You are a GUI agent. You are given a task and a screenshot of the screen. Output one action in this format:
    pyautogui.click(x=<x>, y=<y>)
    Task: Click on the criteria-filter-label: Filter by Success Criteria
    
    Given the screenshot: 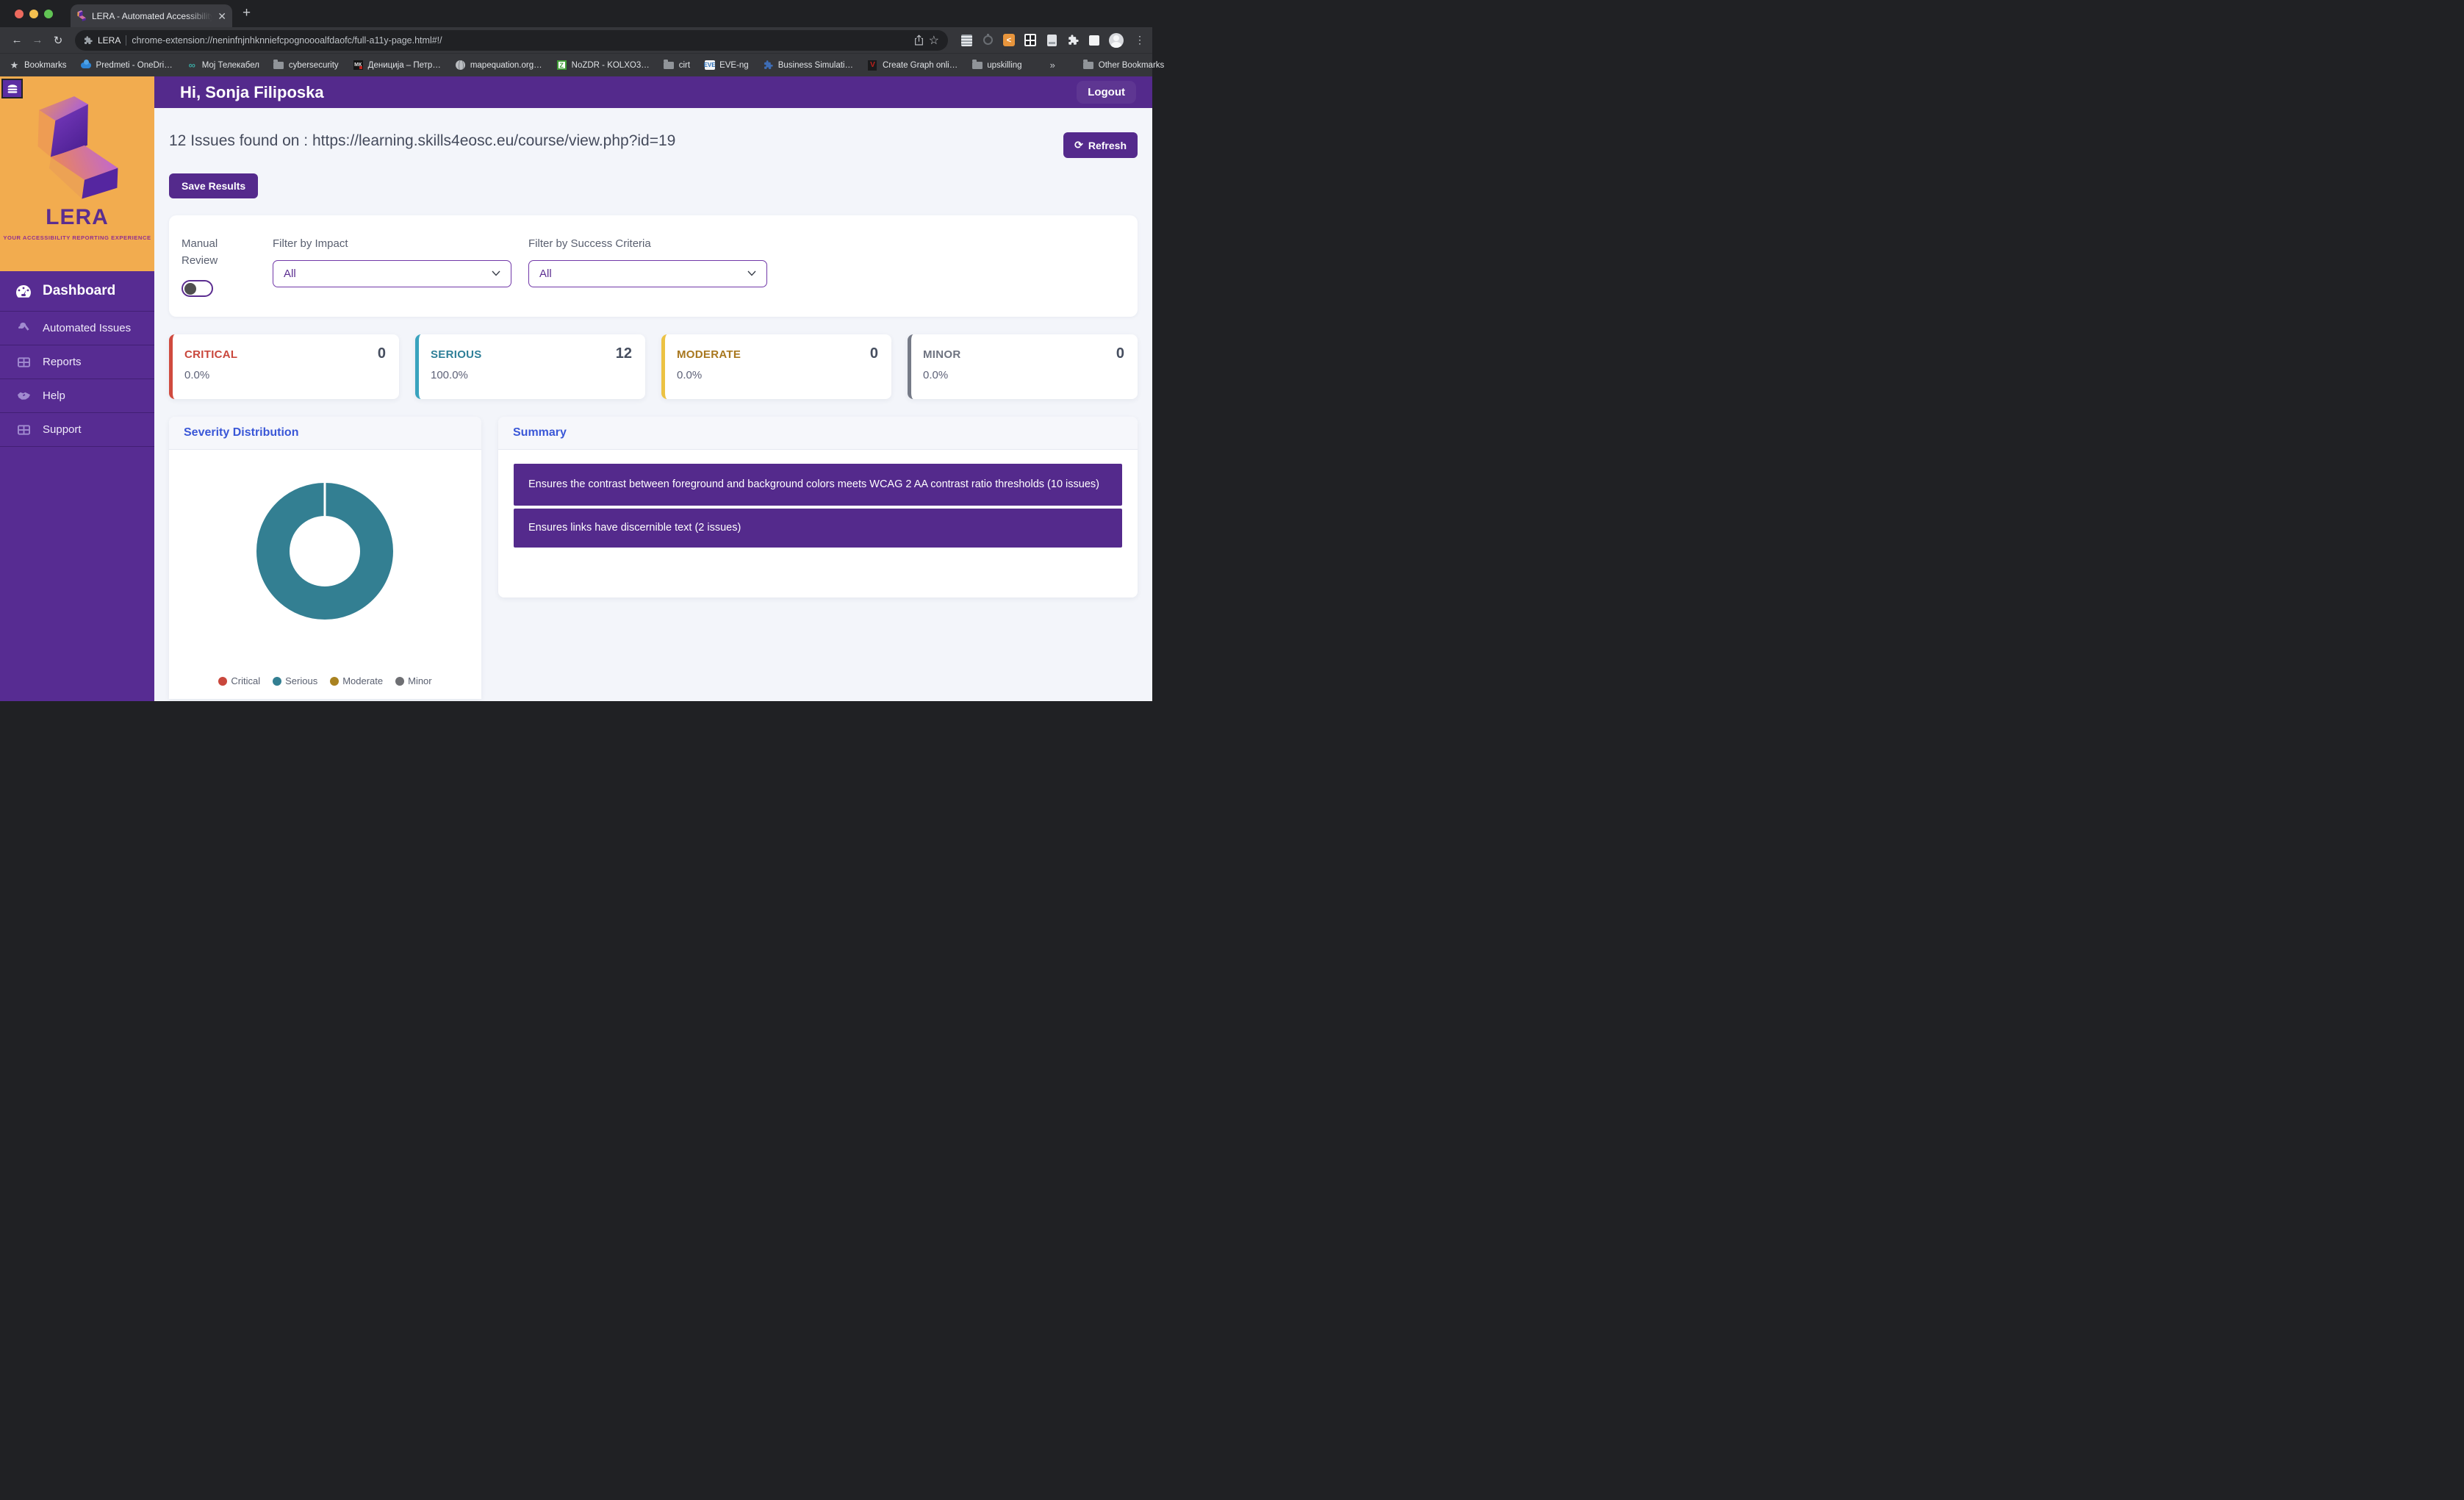 What is the action you would take?
    pyautogui.click(x=589, y=243)
    